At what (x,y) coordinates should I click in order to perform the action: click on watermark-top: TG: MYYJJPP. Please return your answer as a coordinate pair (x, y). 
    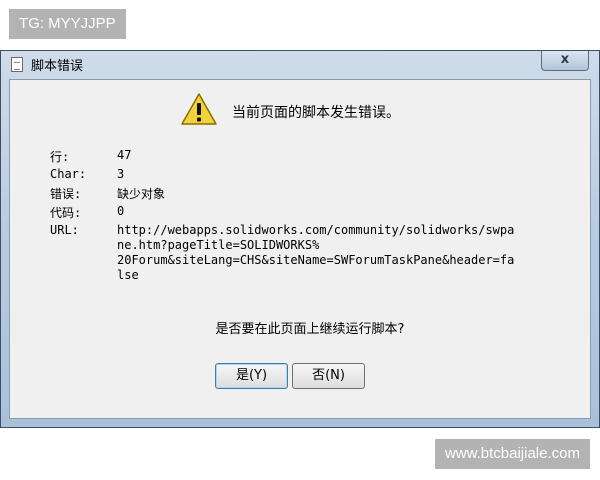
    Looking at the image, I should click on (67, 24).